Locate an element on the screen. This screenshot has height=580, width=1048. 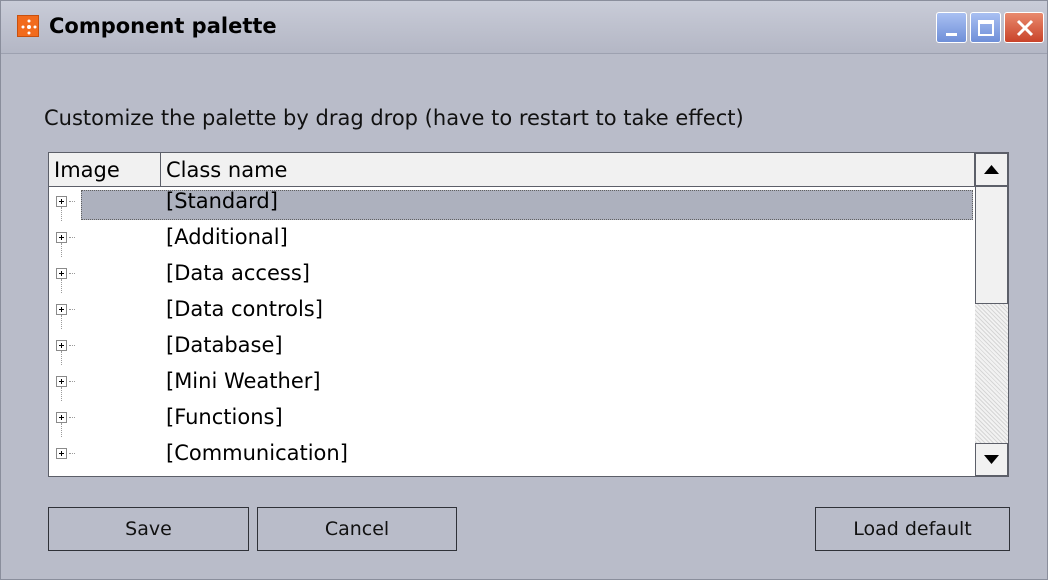
list-item: [Communication] is located at coordinates (512, 456).